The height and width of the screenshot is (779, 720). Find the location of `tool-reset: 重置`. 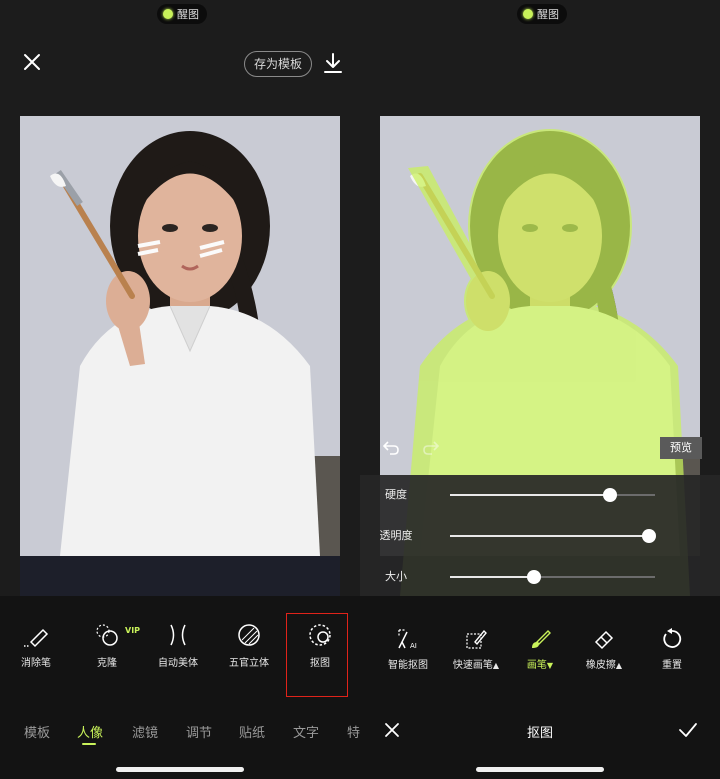

tool-reset: 重置 is located at coordinates (672, 649).